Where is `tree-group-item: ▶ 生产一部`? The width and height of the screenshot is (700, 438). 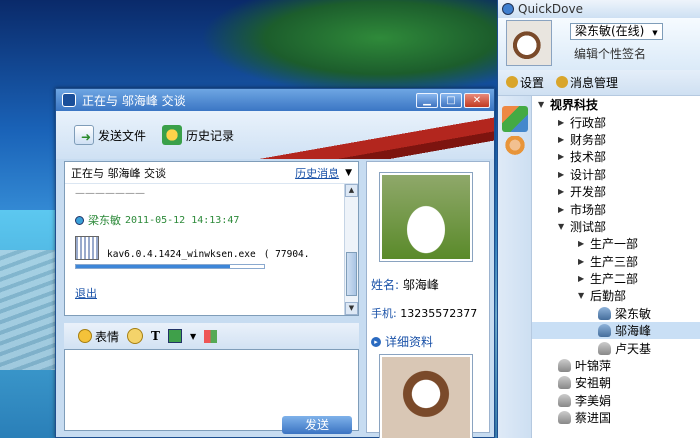
tree-group-item: ▶ 生产一部 is located at coordinates (616, 243).